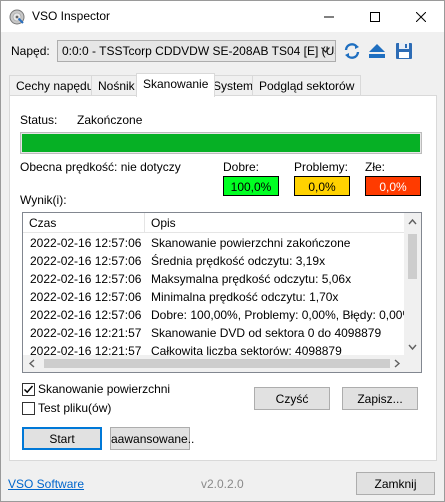  I want to click on progress-fill, so click(221, 143).